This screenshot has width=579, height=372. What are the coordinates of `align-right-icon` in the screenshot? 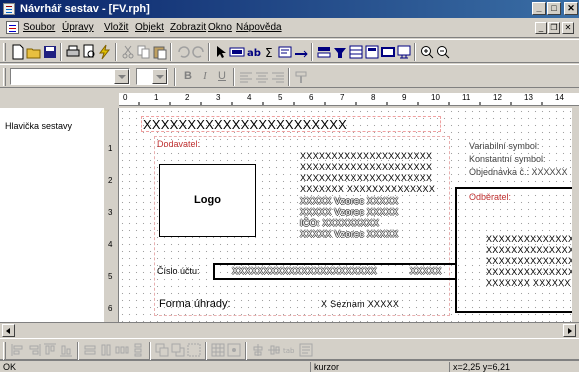 It's located at (278, 77).